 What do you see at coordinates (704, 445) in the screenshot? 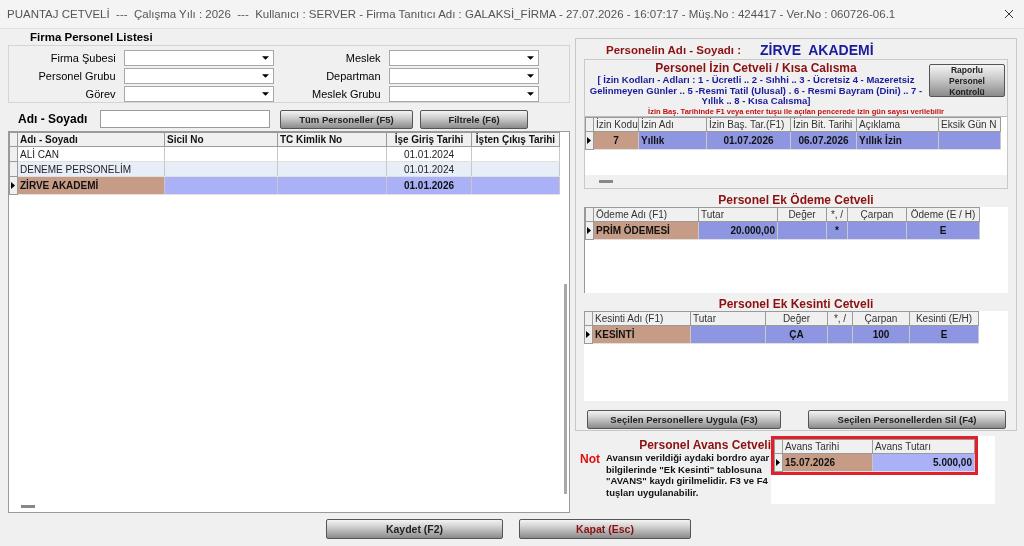
I see `section-title: Personel Avans Cetveli` at bounding box center [704, 445].